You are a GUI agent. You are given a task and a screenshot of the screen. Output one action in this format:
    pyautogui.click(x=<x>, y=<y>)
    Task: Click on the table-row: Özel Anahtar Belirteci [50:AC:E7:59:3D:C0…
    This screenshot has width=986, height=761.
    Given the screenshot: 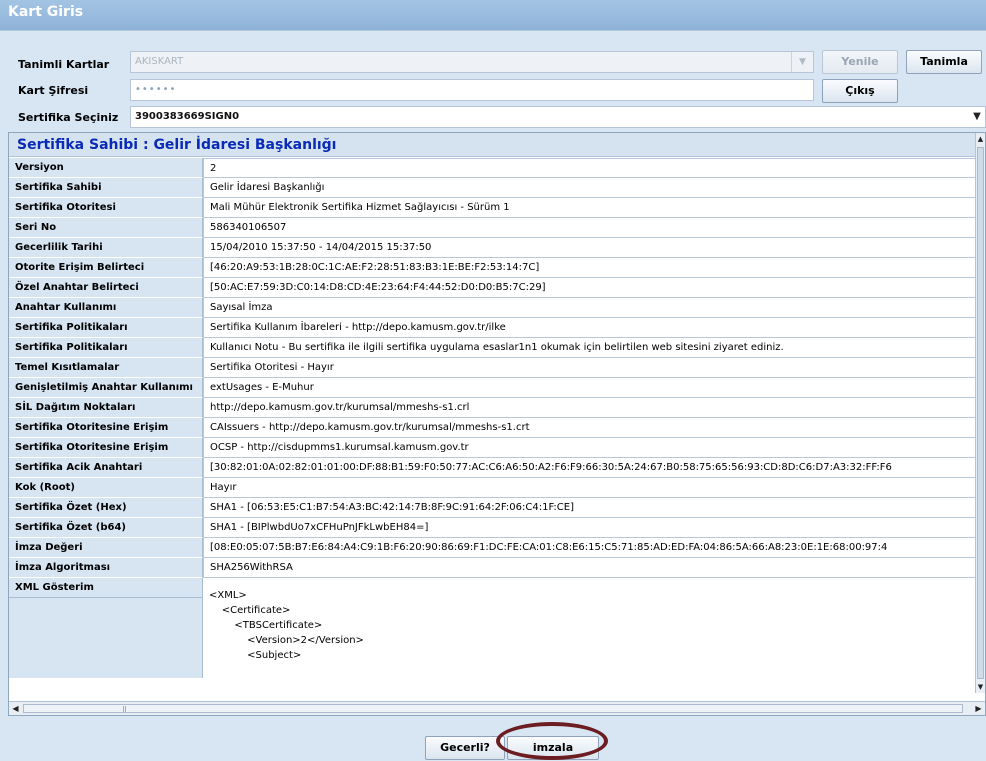 What is the action you would take?
    pyautogui.click(x=493, y=288)
    